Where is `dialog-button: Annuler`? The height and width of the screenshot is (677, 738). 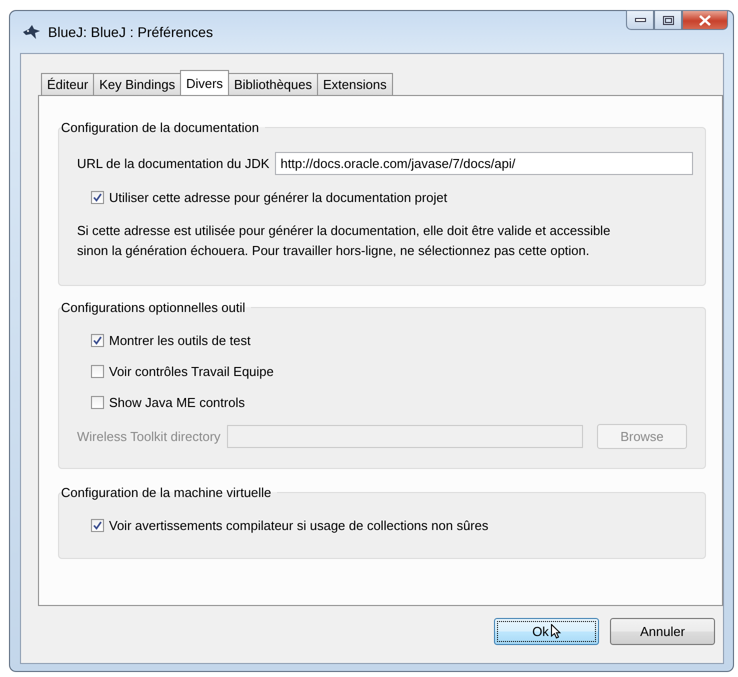 dialog-button: Annuler is located at coordinates (662, 631).